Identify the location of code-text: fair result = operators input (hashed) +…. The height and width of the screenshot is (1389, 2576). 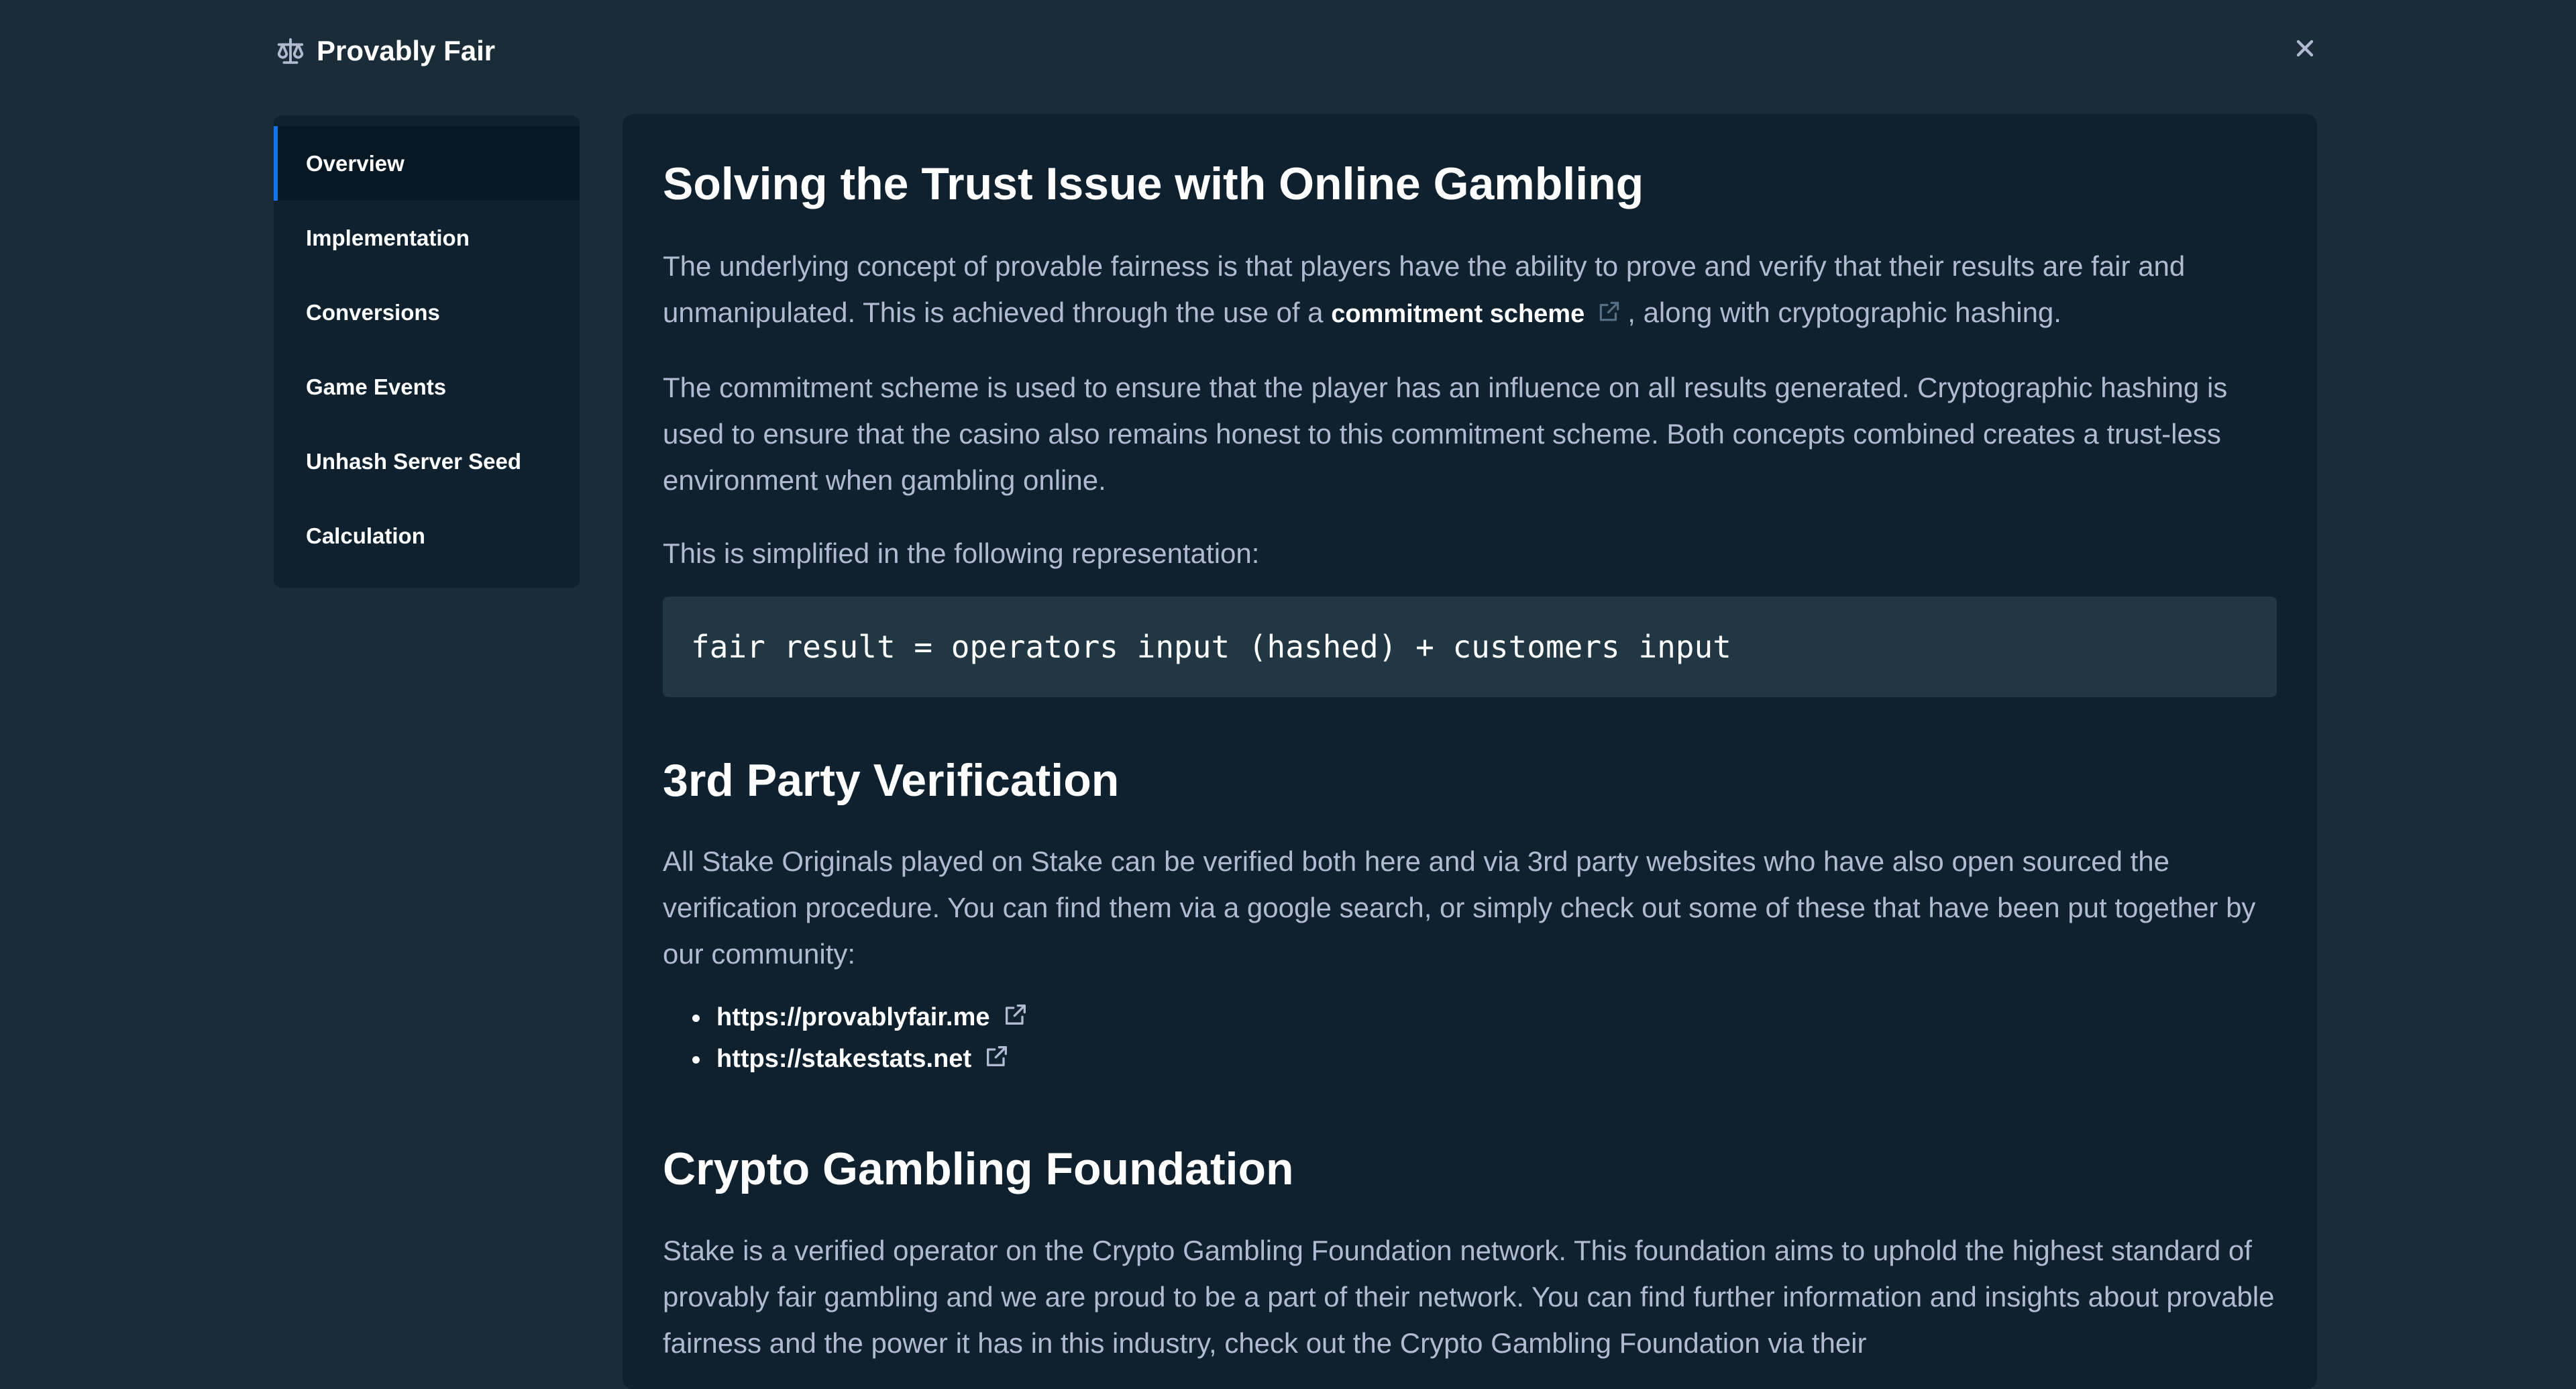
(1211, 647).